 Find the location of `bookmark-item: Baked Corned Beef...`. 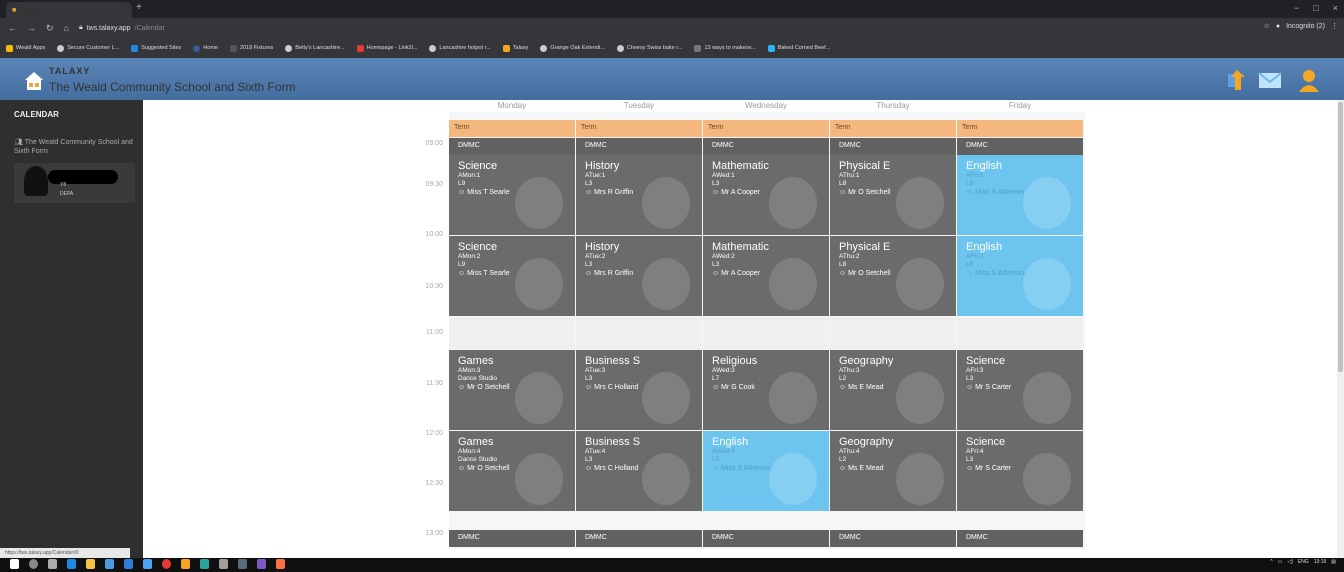

bookmark-item: Baked Corned Beef... is located at coordinates (798, 48).